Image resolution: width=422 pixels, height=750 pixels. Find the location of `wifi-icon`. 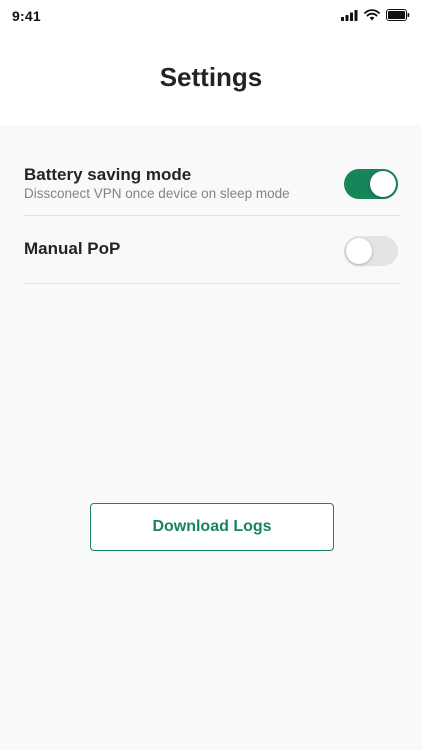

wifi-icon is located at coordinates (372, 15).